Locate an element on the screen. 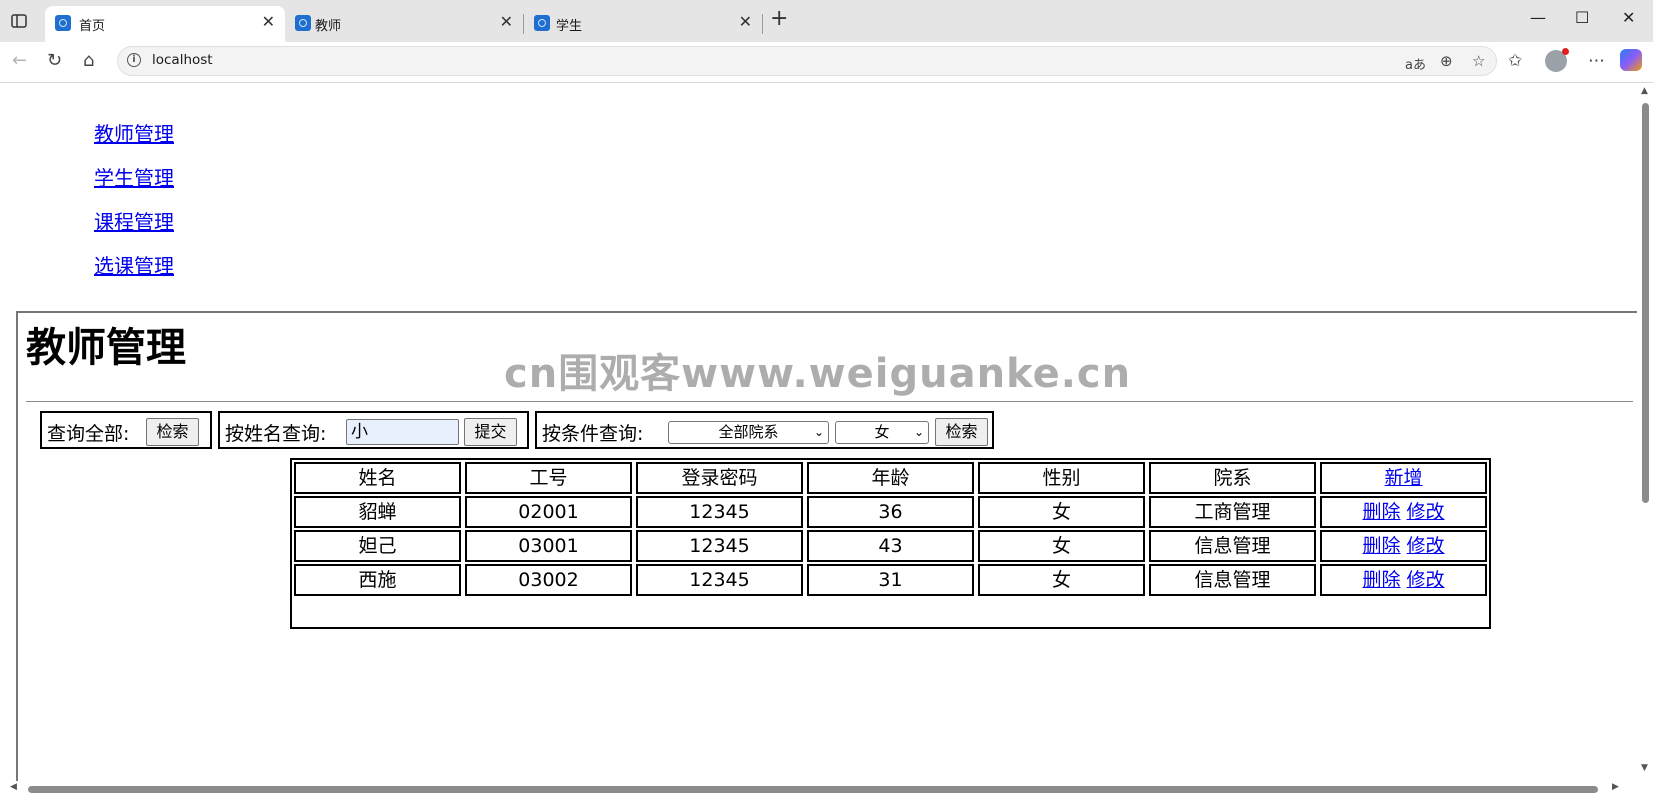 The image size is (1653, 797). name-submit-button: 提交 is located at coordinates (490, 432).